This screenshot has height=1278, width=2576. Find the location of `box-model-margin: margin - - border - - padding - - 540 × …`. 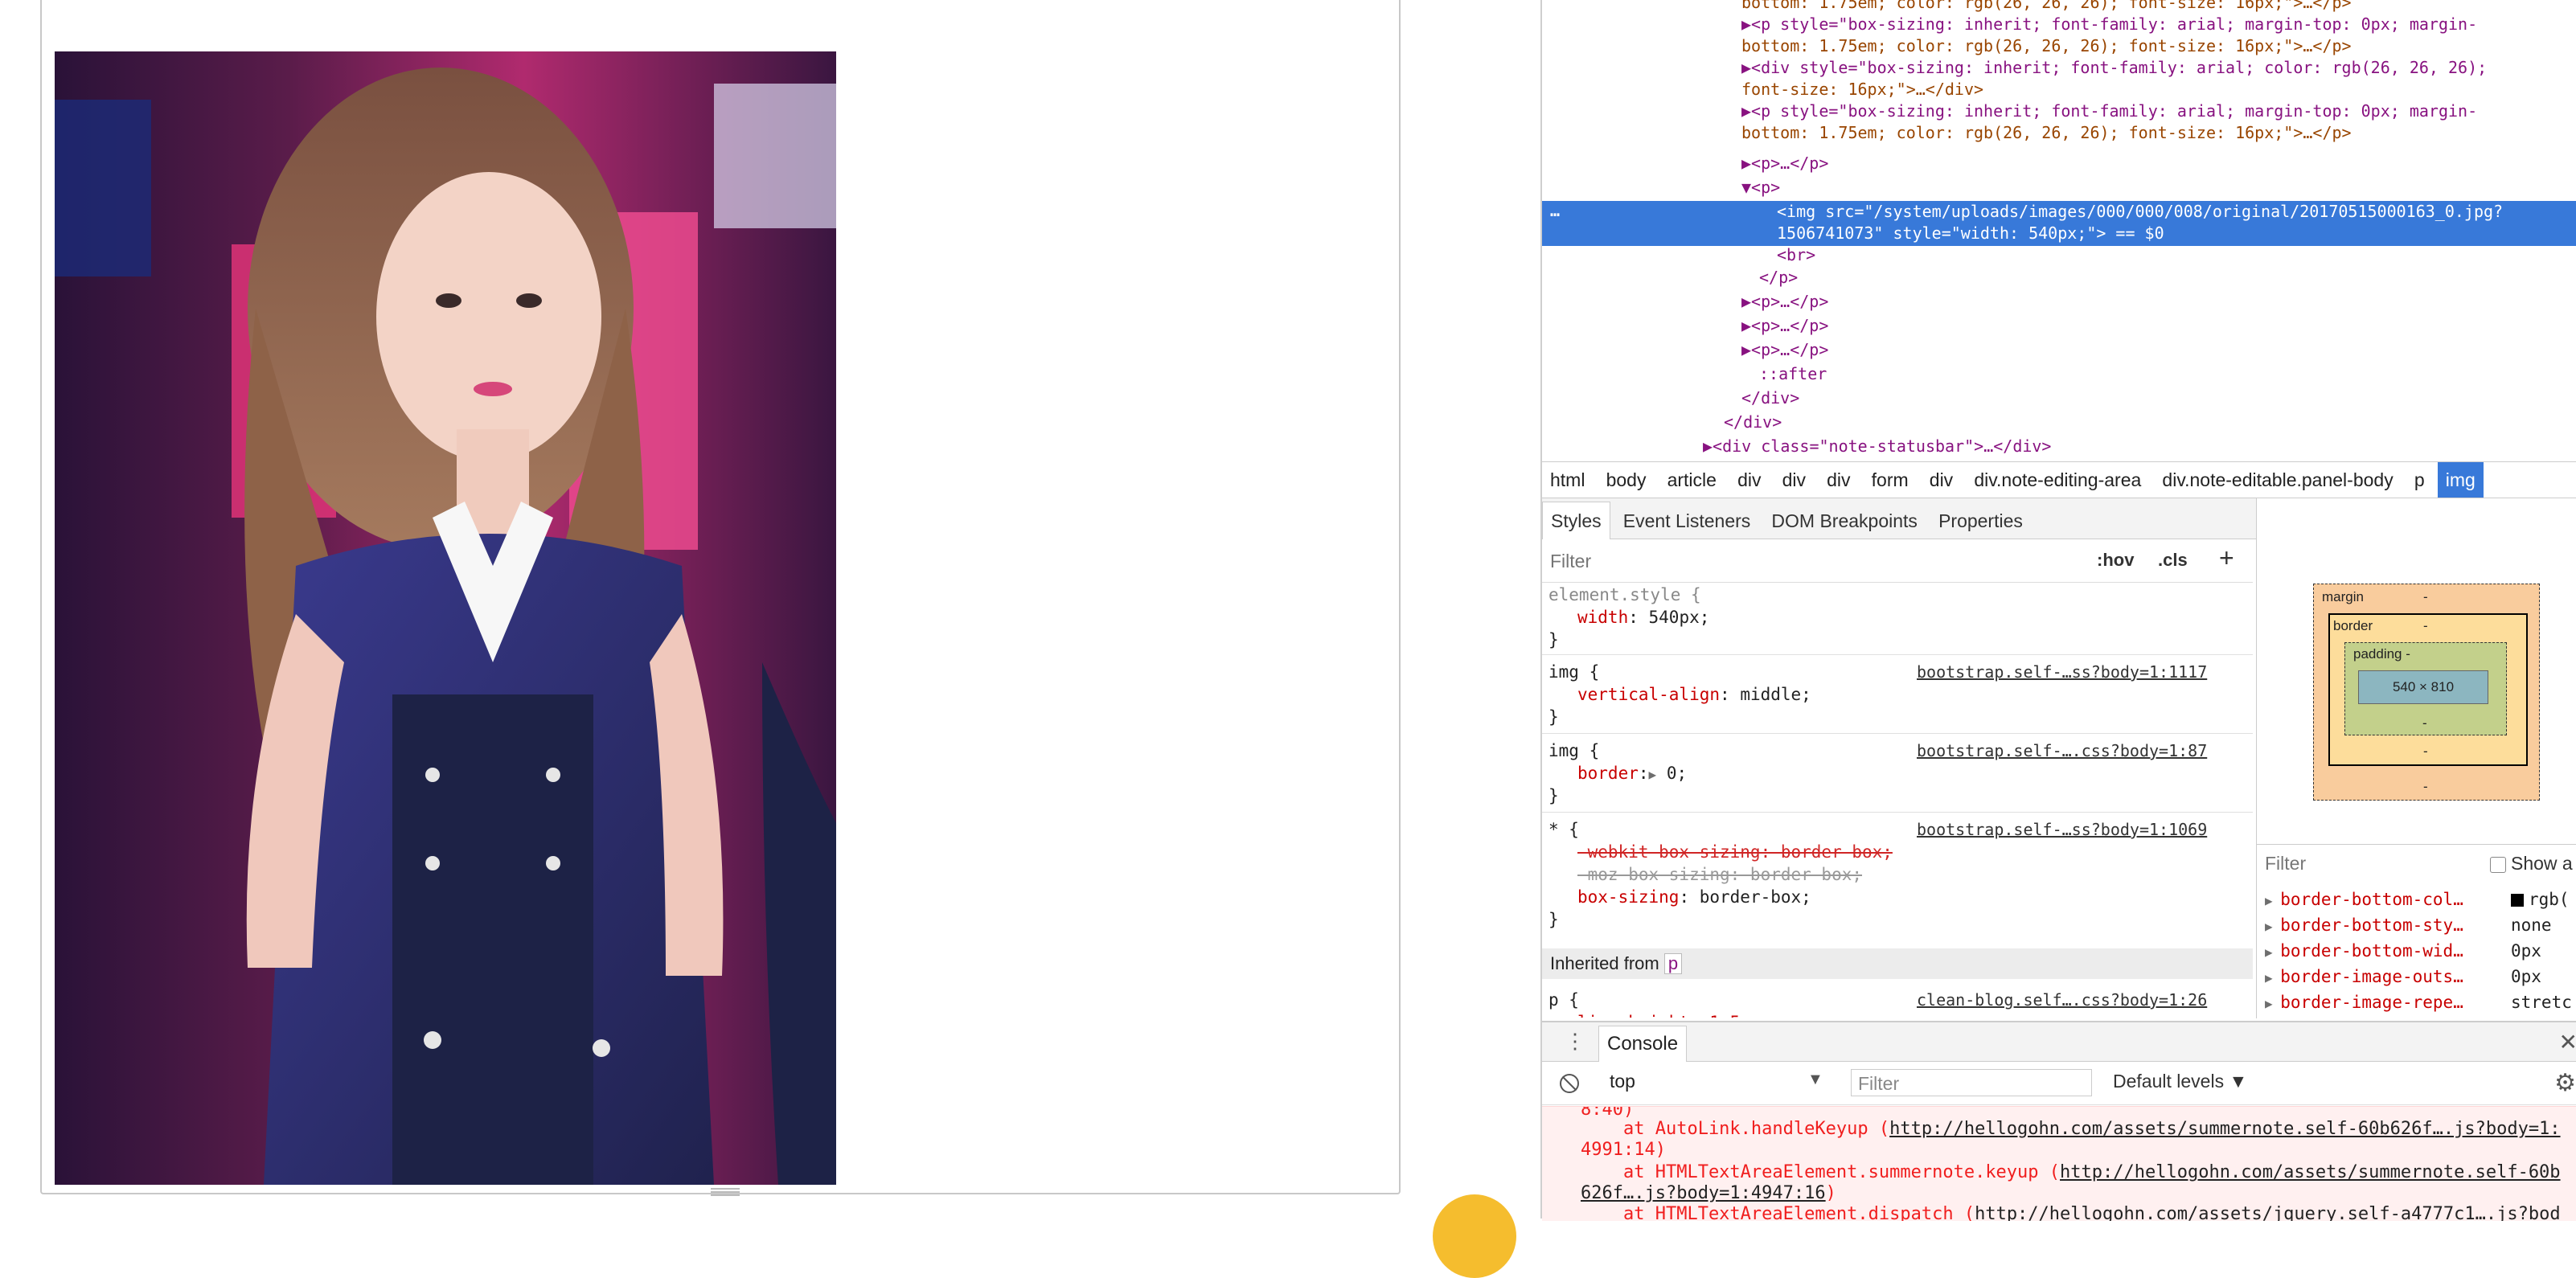

box-model-margin: margin - - border - - padding - - 540 × … is located at coordinates (2426, 692).